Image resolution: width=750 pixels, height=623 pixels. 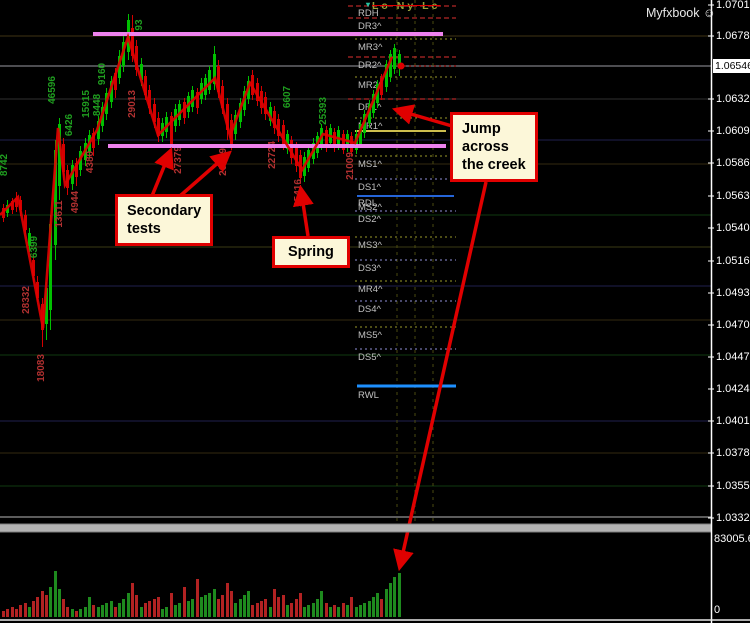 What do you see at coordinates (355, 528) in the screenshot?
I see `pane-separator` at bounding box center [355, 528].